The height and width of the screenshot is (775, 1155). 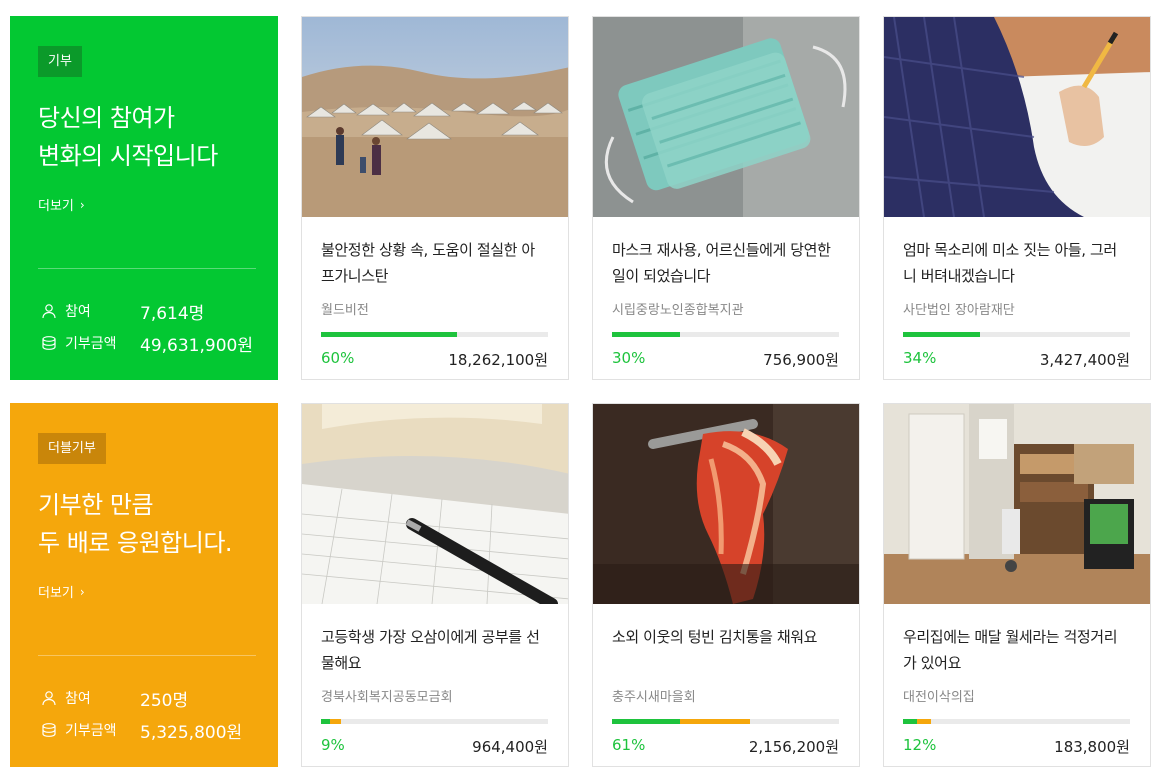 I want to click on participants-value: 7,614명, so click(x=172, y=313).